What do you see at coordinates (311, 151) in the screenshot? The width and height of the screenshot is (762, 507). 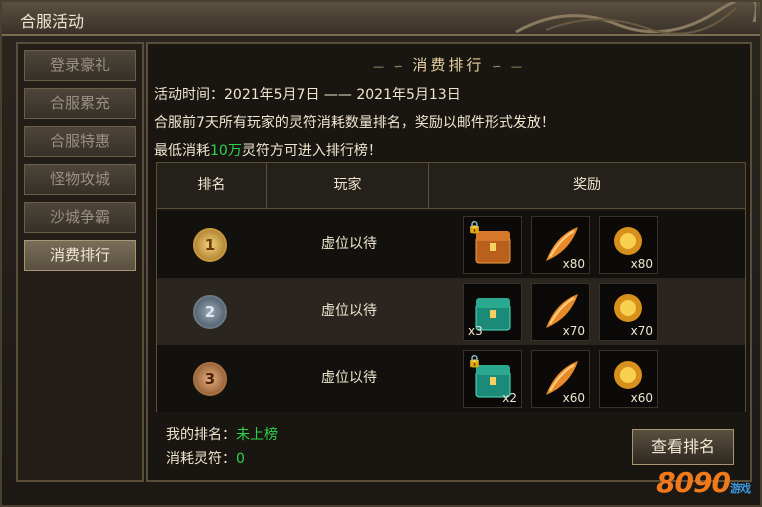 I see `min-suffix: 灵符方可进入排行榜！` at bounding box center [311, 151].